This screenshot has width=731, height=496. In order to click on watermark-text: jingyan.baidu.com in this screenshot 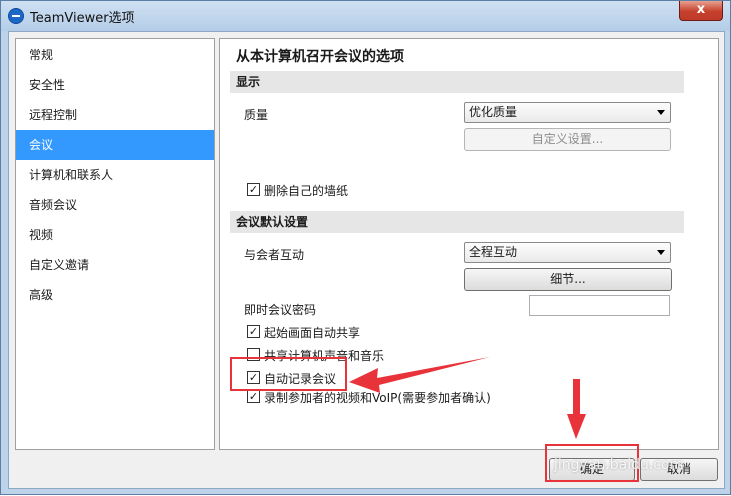, I will do `click(619, 465)`.